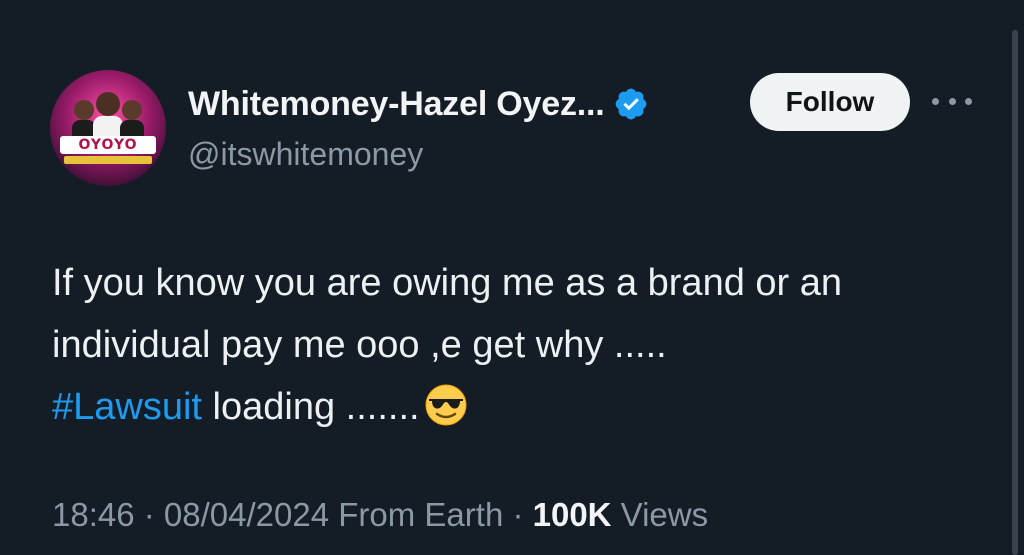 This screenshot has height=555, width=1024. What do you see at coordinates (305, 154) in the screenshot?
I see `author-handle: @itswhitemoney` at bounding box center [305, 154].